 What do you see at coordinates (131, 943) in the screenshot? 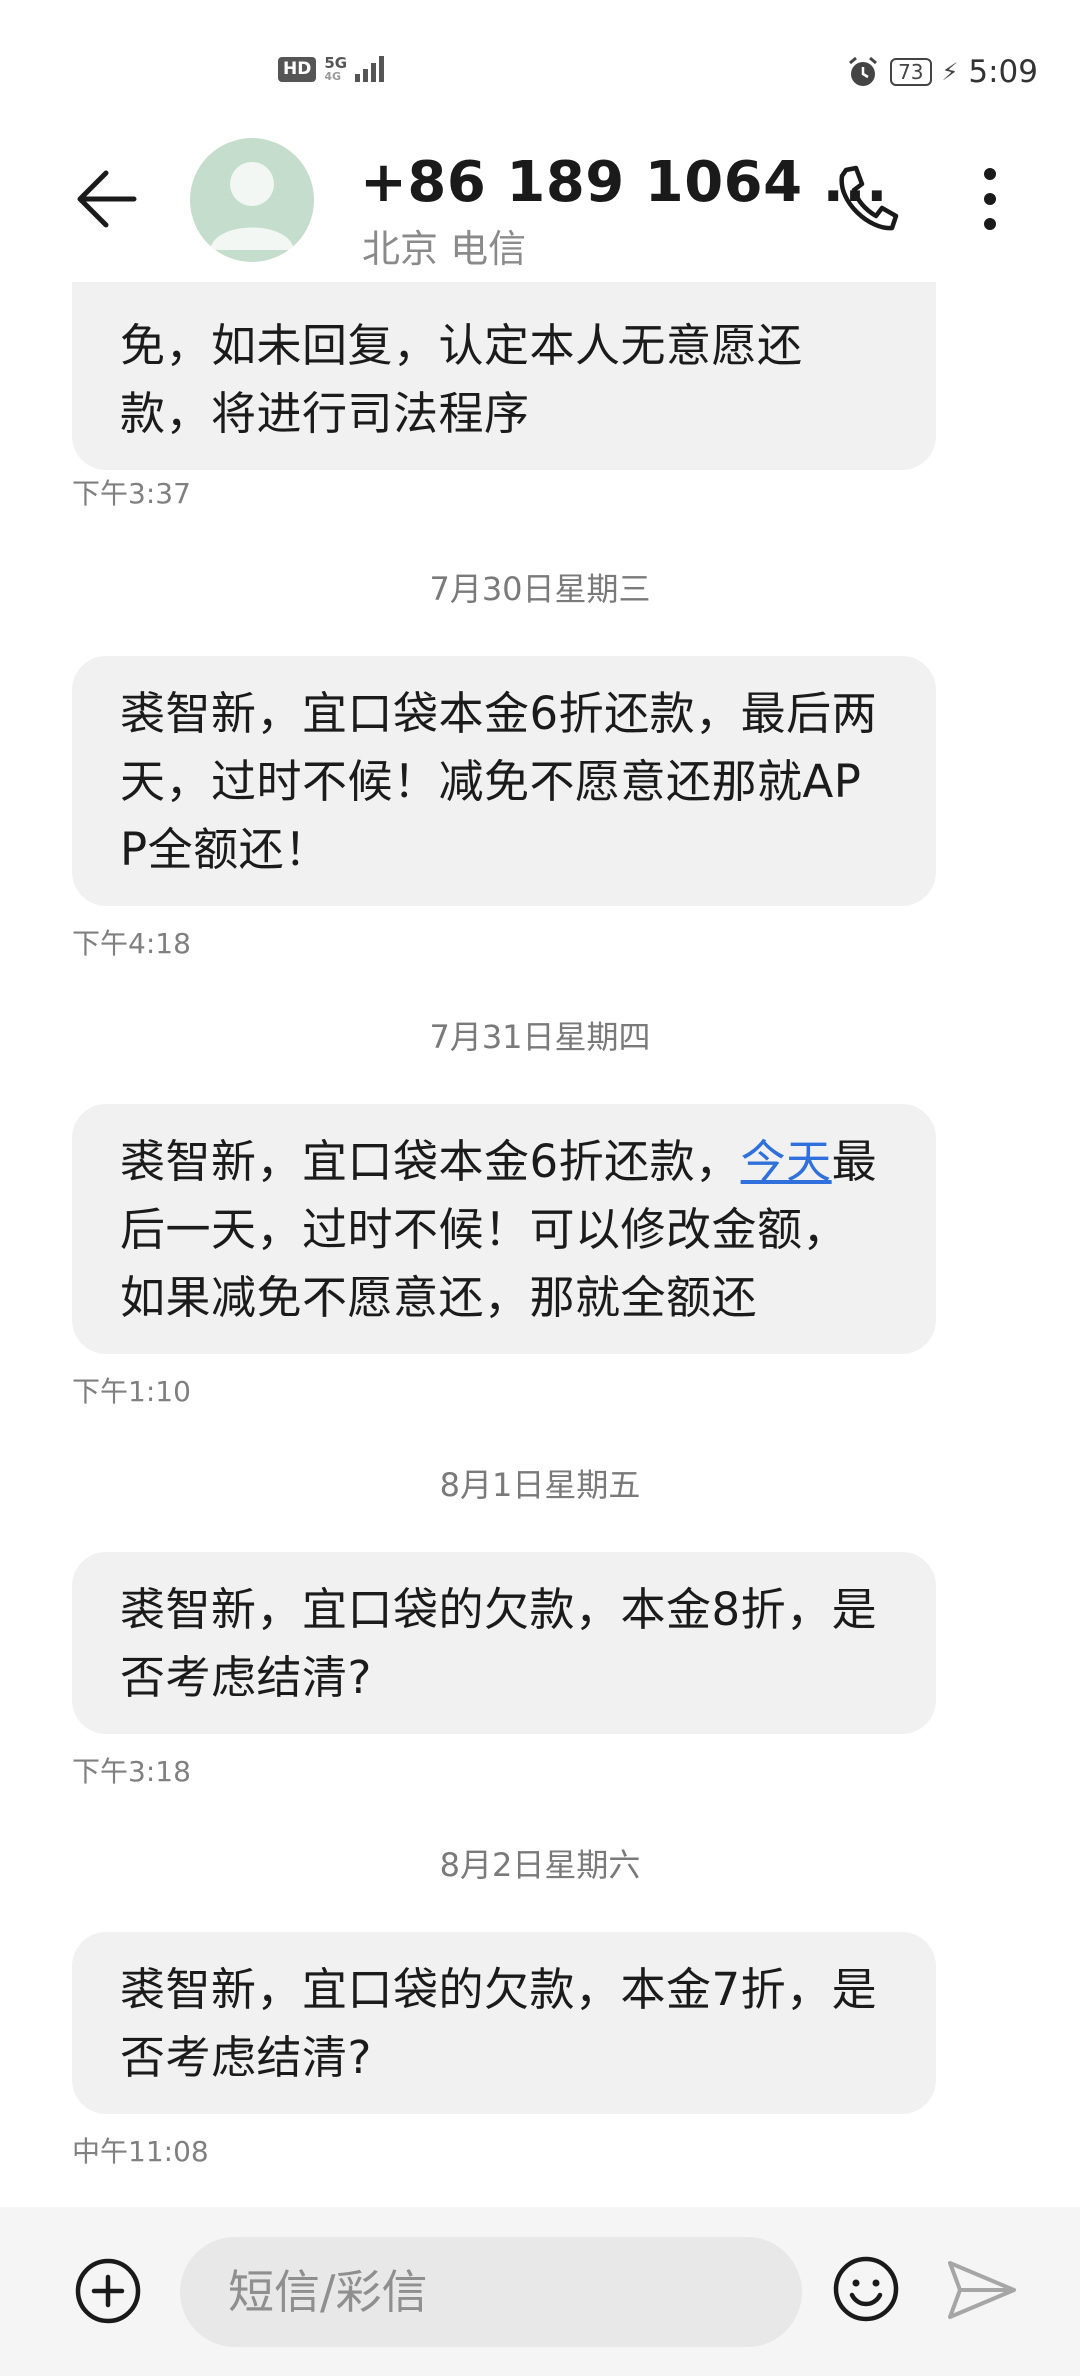
I see `message-time: 下午4:18` at bounding box center [131, 943].